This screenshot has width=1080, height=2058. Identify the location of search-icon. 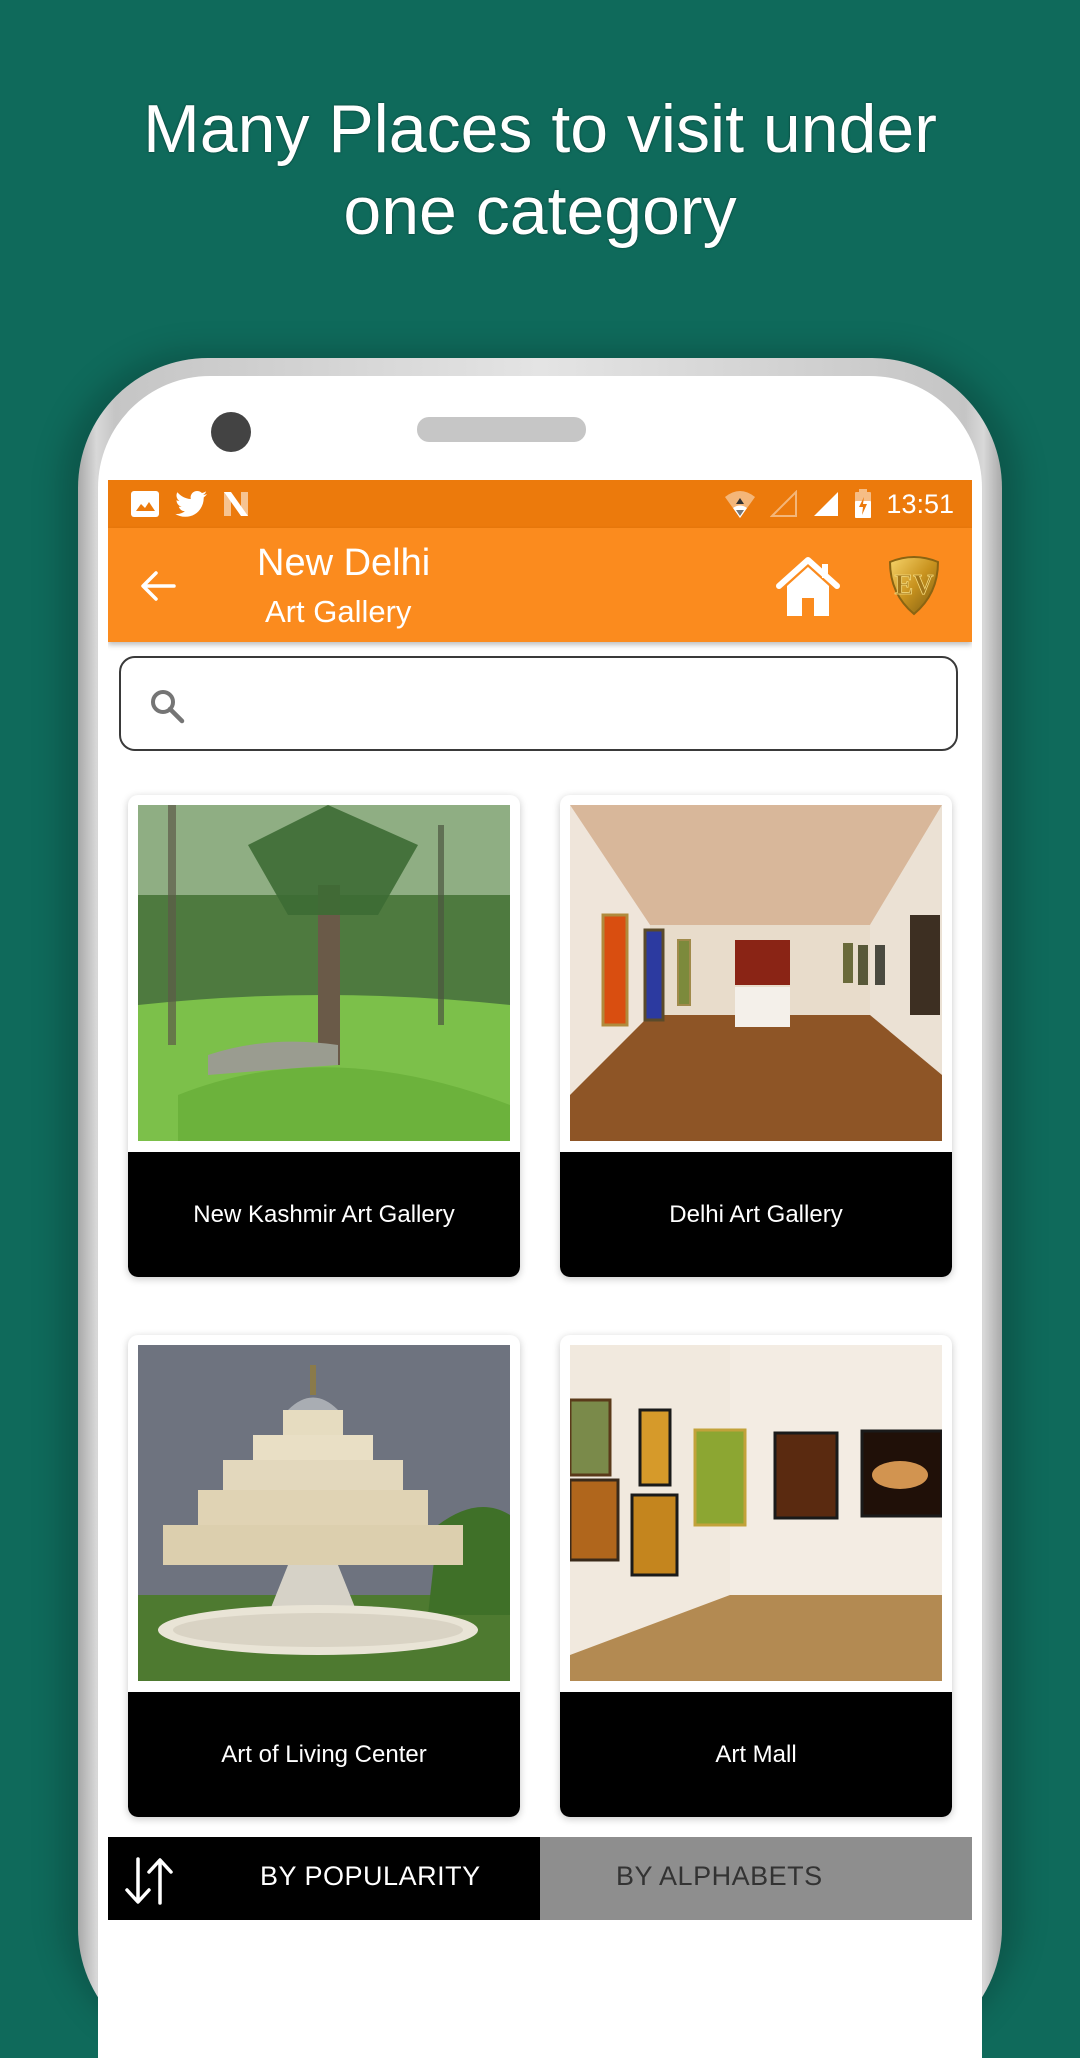
(168, 707).